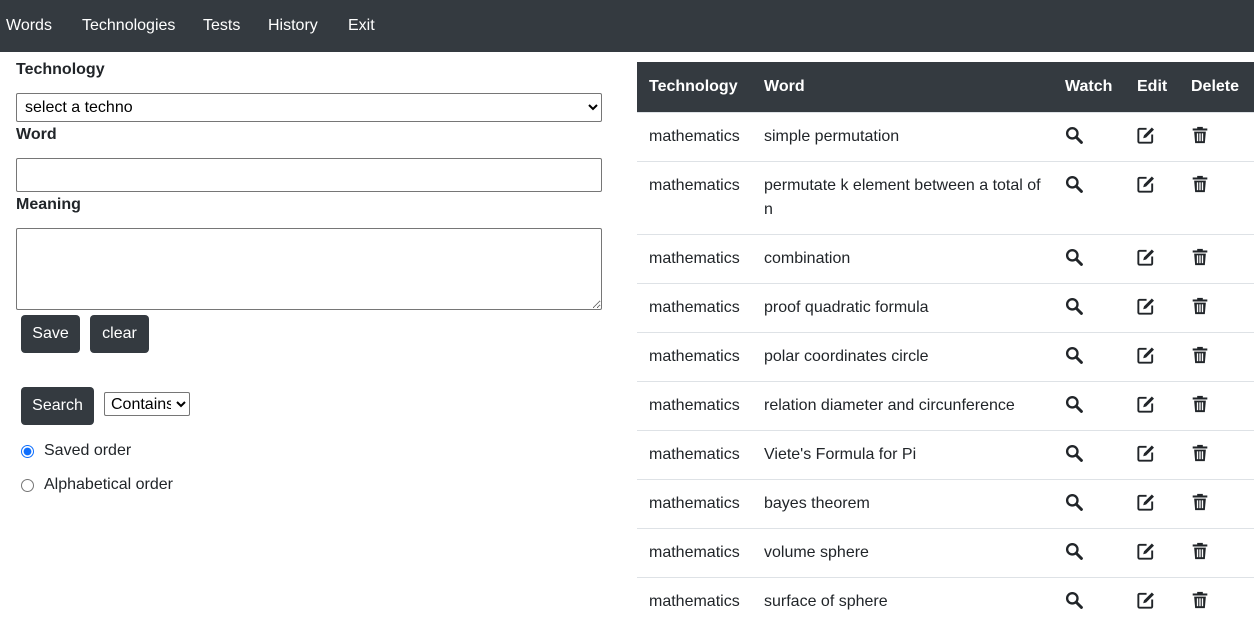 This screenshot has height=626, width=1254. I want to click on saved-order-radio-row: Saved order, so click(75, 451).